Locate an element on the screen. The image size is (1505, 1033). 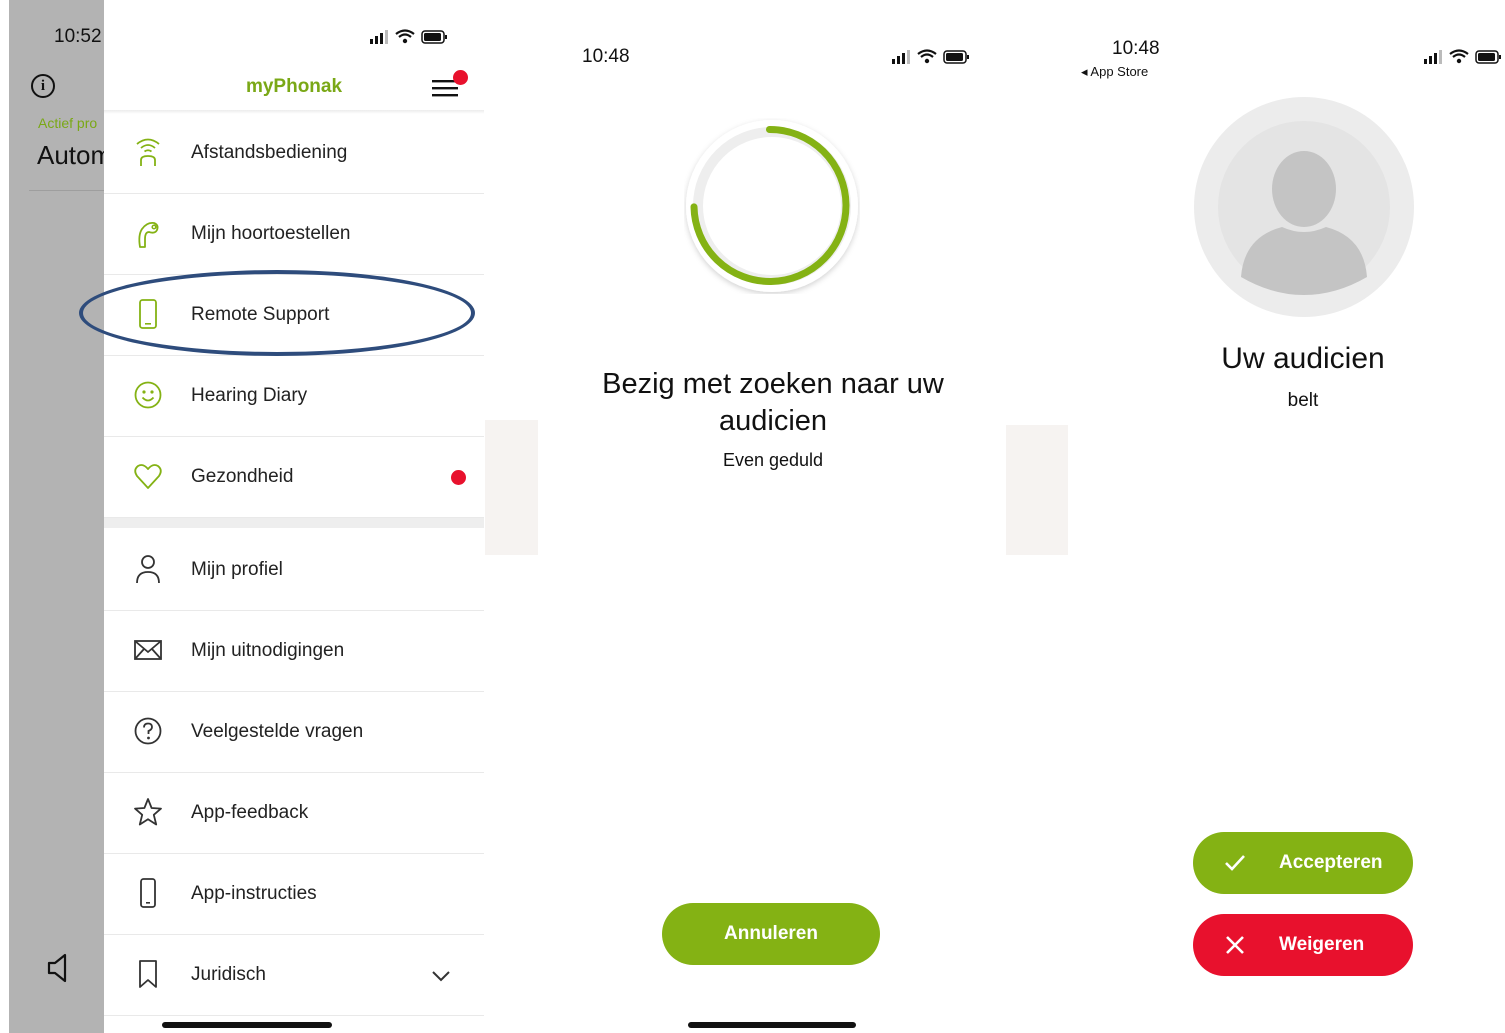
background-app-screen: 10:52 i Actief pro Autom is located at coordinates (56, 516).